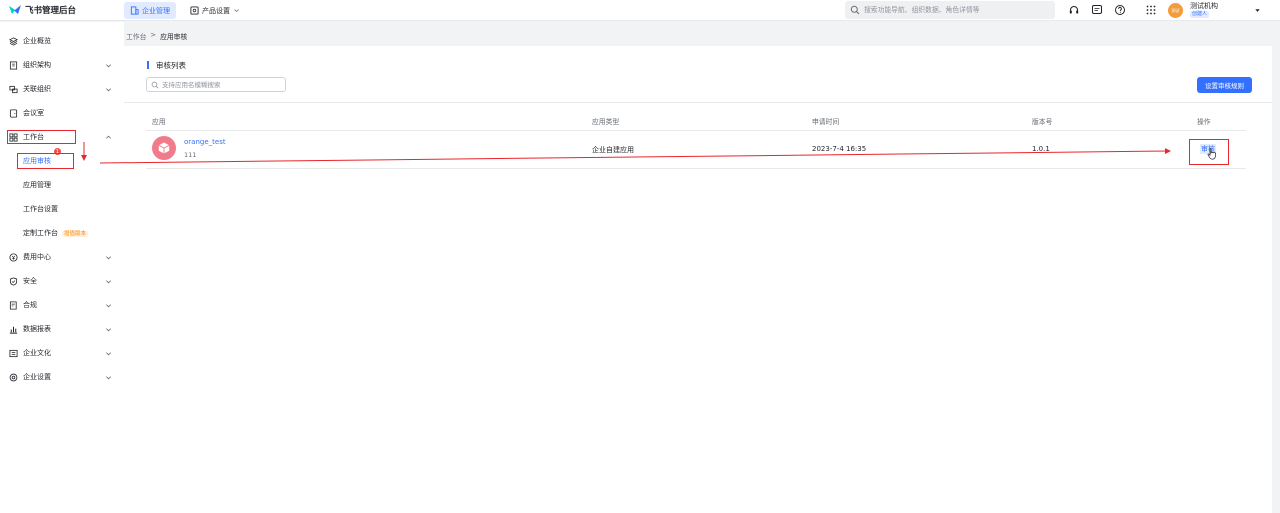 This screenshot has width=1280, height=513. I want to click on brand: 飞书管理后台, so click(42, 10).